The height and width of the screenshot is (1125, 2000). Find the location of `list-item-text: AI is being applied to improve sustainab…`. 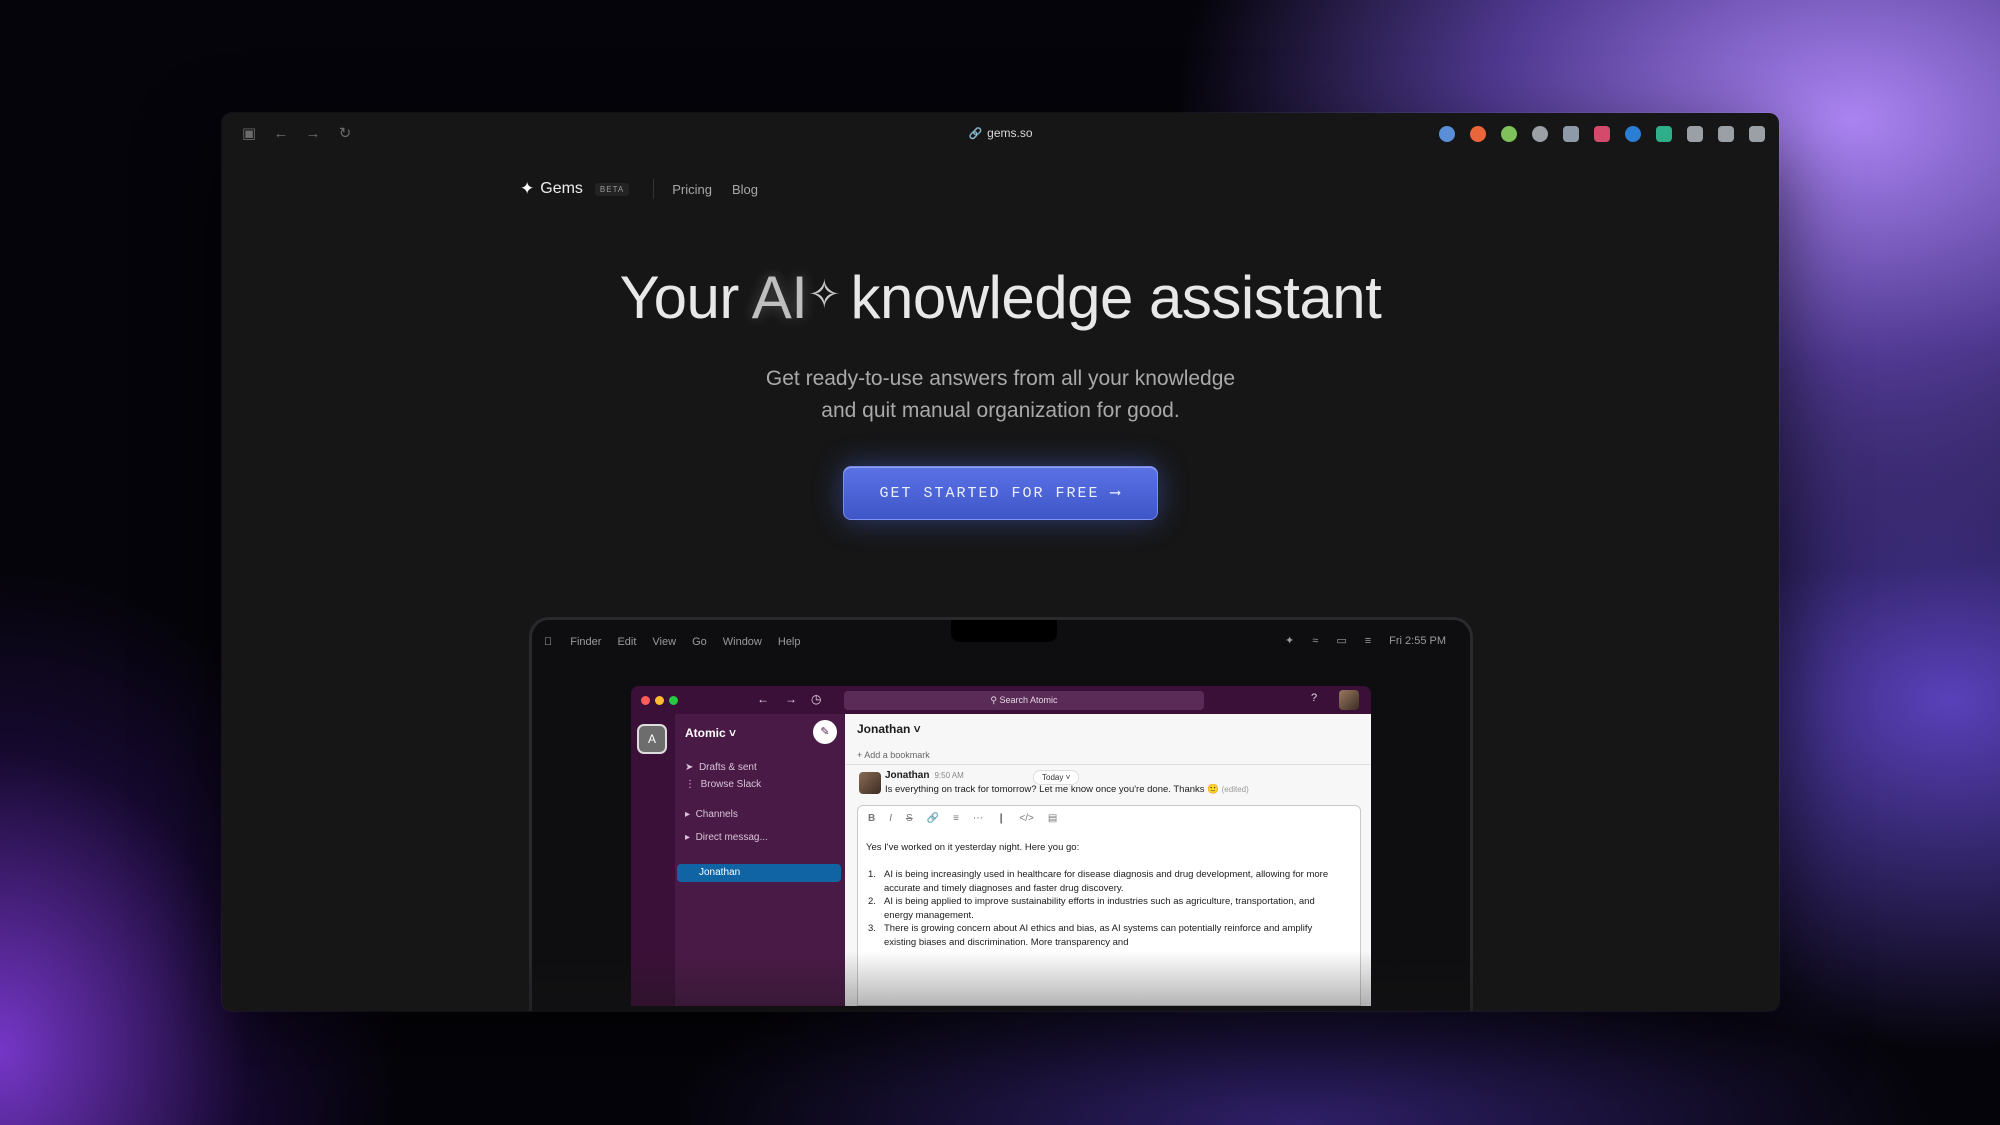

list-item-text: AI is being applied to improve sustainab… is located at coordinates (1099, 908).